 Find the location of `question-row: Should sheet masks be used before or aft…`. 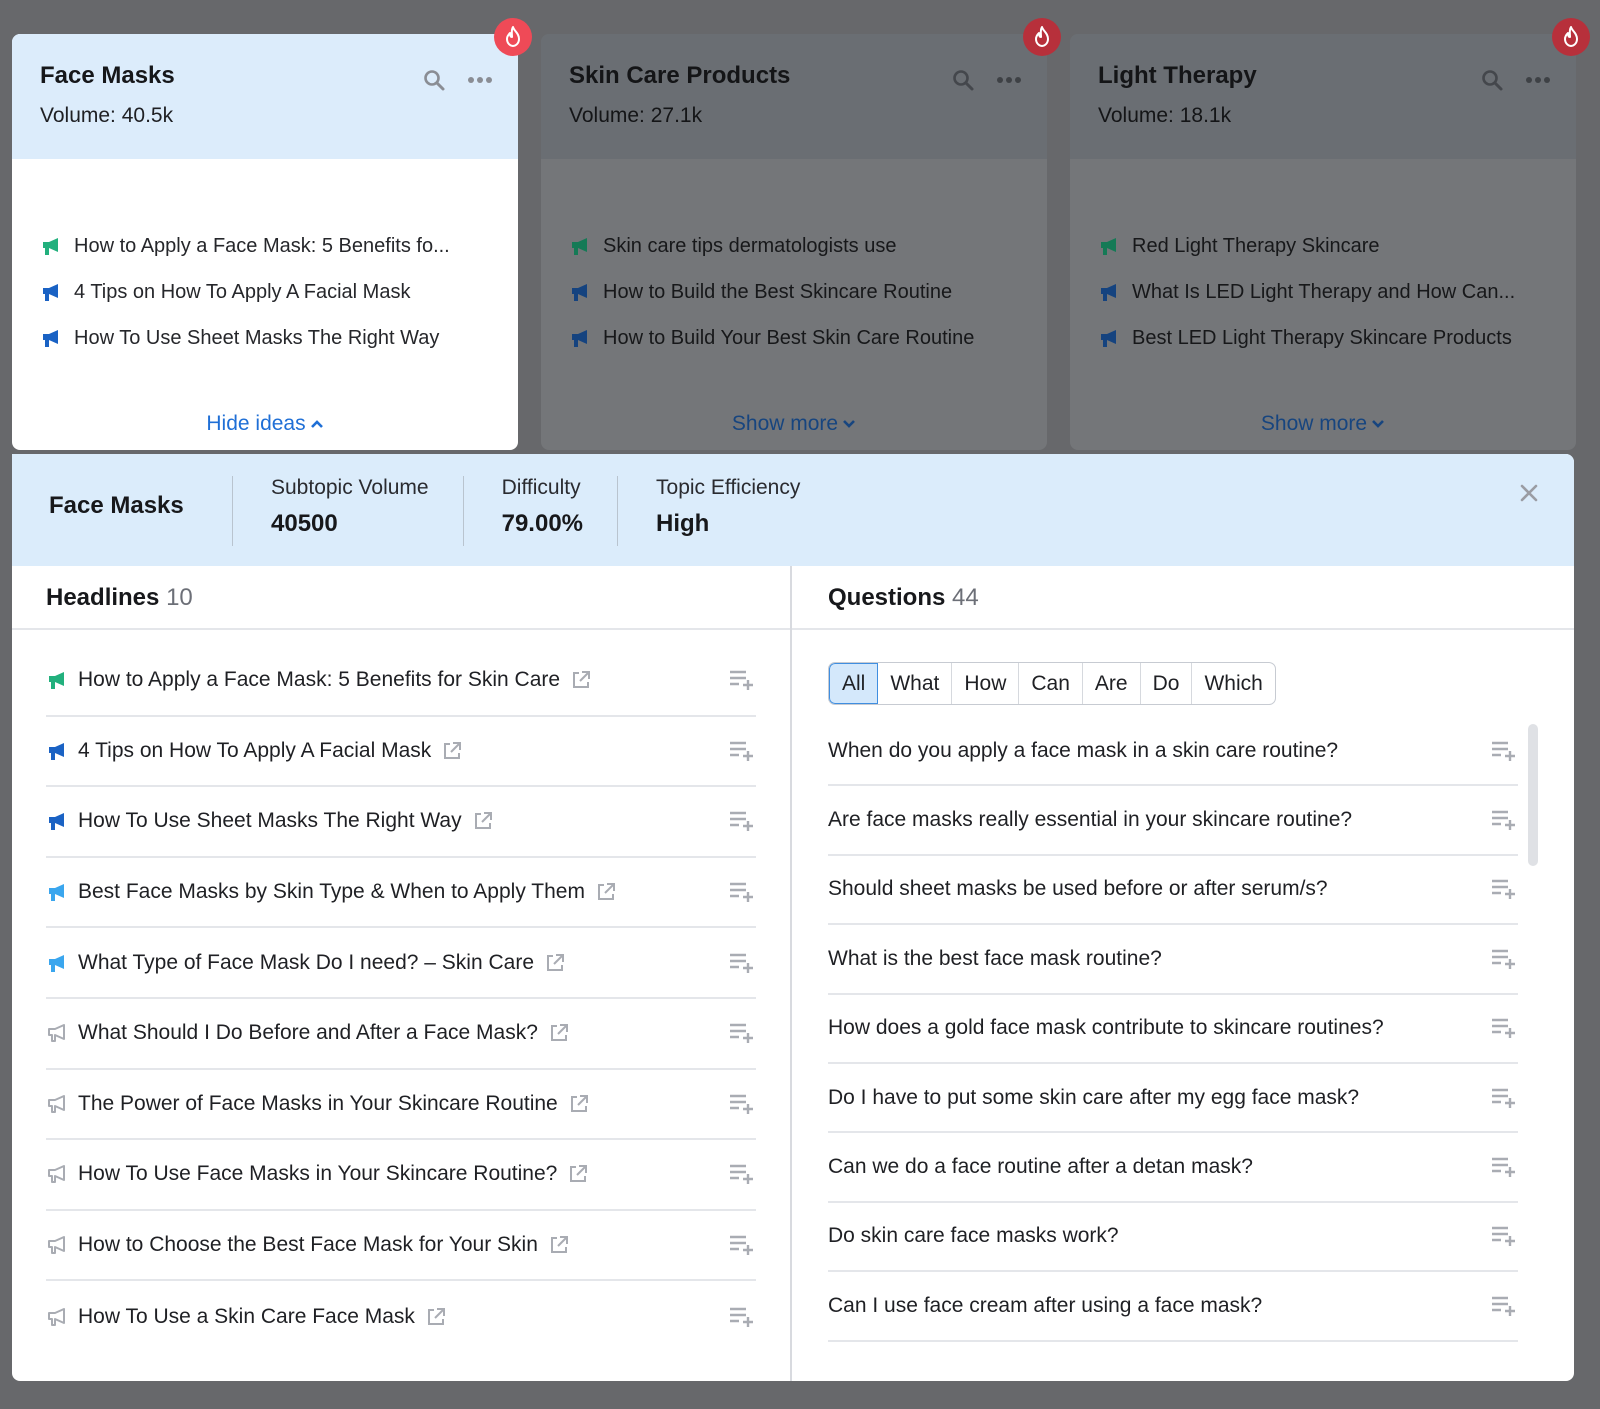

question-row: Should sheet masks be used before or aft… is located at coordinates (1173, 891).